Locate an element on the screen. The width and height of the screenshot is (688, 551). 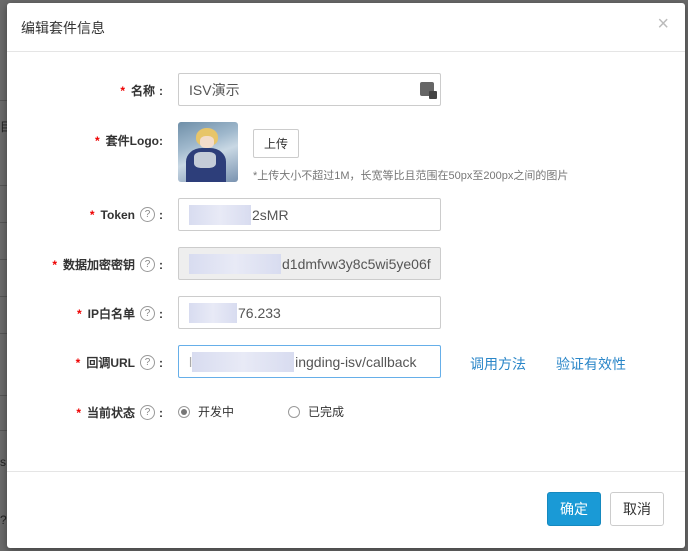
radio-unchecked-icon is located at coordinates (294, 411).